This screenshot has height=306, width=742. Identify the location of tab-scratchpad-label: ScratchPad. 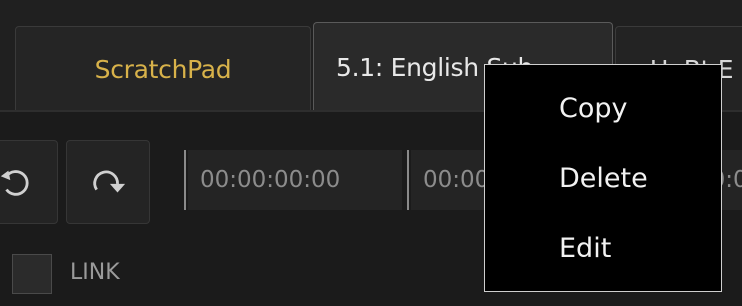
(163, 69).